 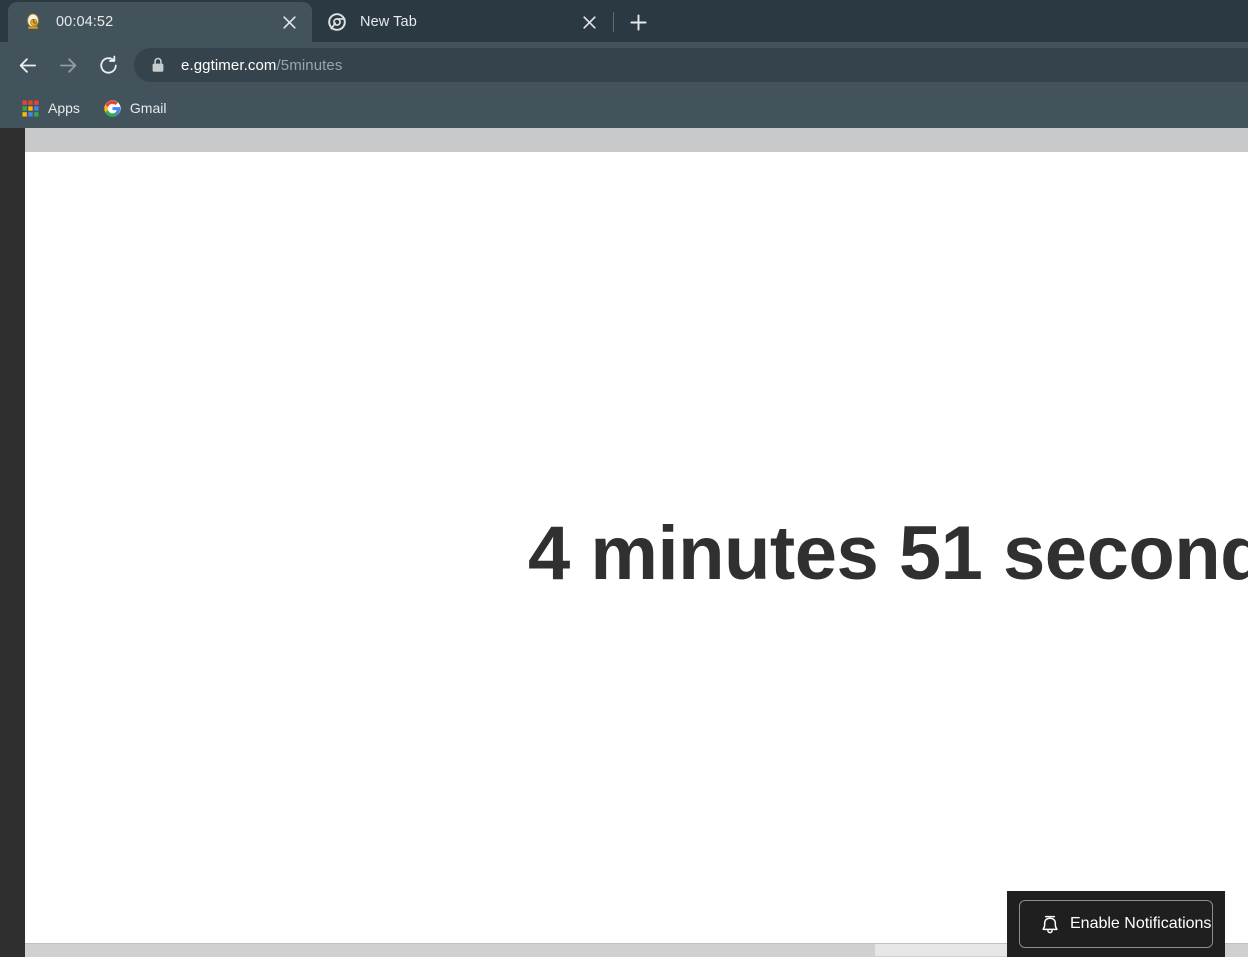 I want to click on tab-timer: 00:04:52, so click(x=160, y=22).